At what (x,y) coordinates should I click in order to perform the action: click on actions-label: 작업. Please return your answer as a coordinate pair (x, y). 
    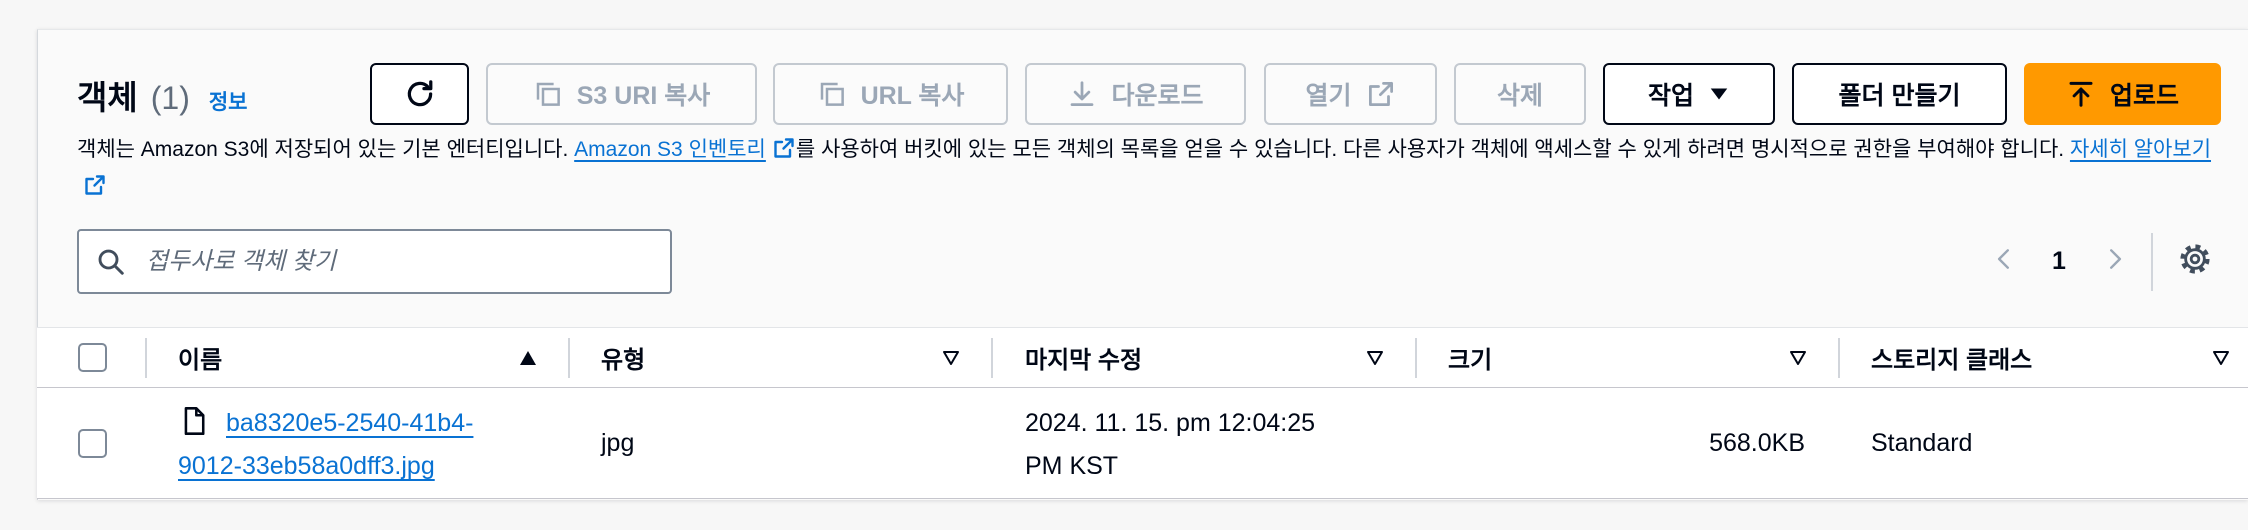
    Looking at the image, I should click on (1670, 96).